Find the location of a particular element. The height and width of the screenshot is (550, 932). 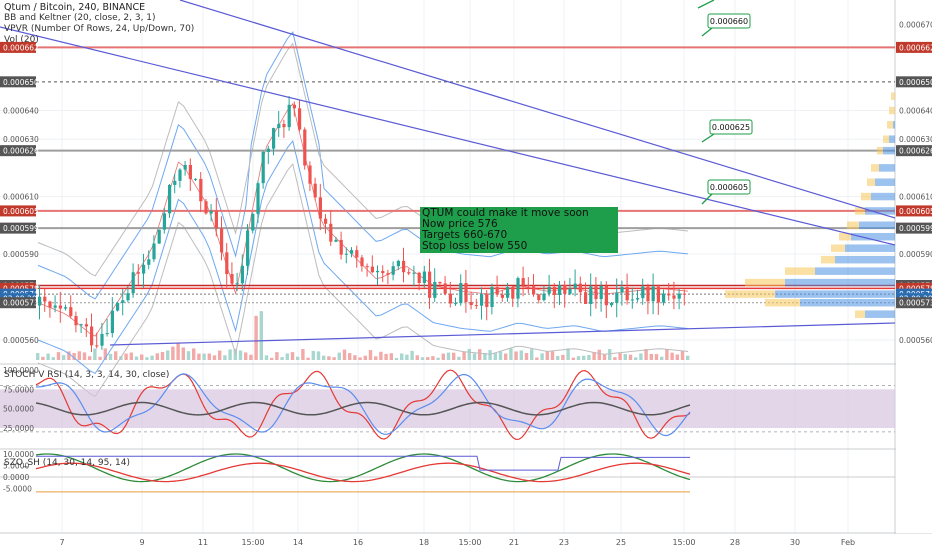

indicator-vpvr: VPVR (Number Of Rows, 24, Up/Down, 70) is located at coordinates (99, 29).